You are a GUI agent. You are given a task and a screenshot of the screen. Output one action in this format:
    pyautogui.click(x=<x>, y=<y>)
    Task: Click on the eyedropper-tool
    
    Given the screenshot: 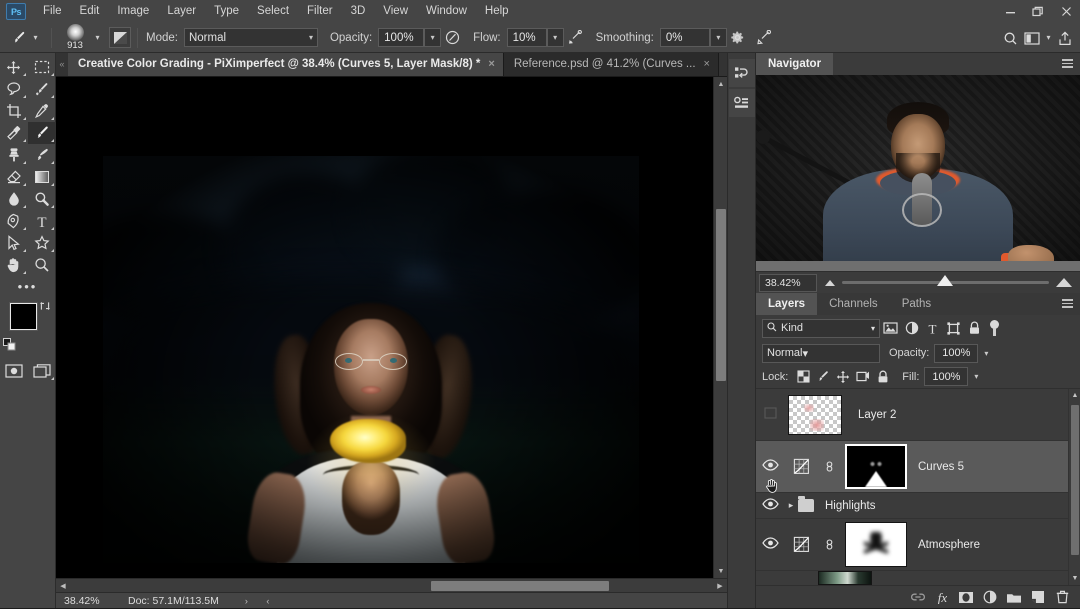 What is the action you would take?
    pyautogui.click(x=42, y=111)
    